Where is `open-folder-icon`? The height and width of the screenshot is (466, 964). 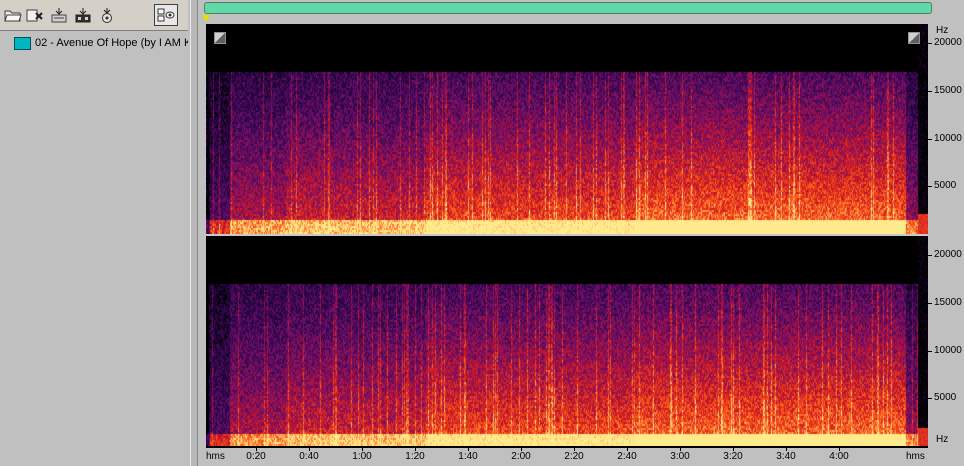 open-folder-icon is located at coordinates (13, 15).